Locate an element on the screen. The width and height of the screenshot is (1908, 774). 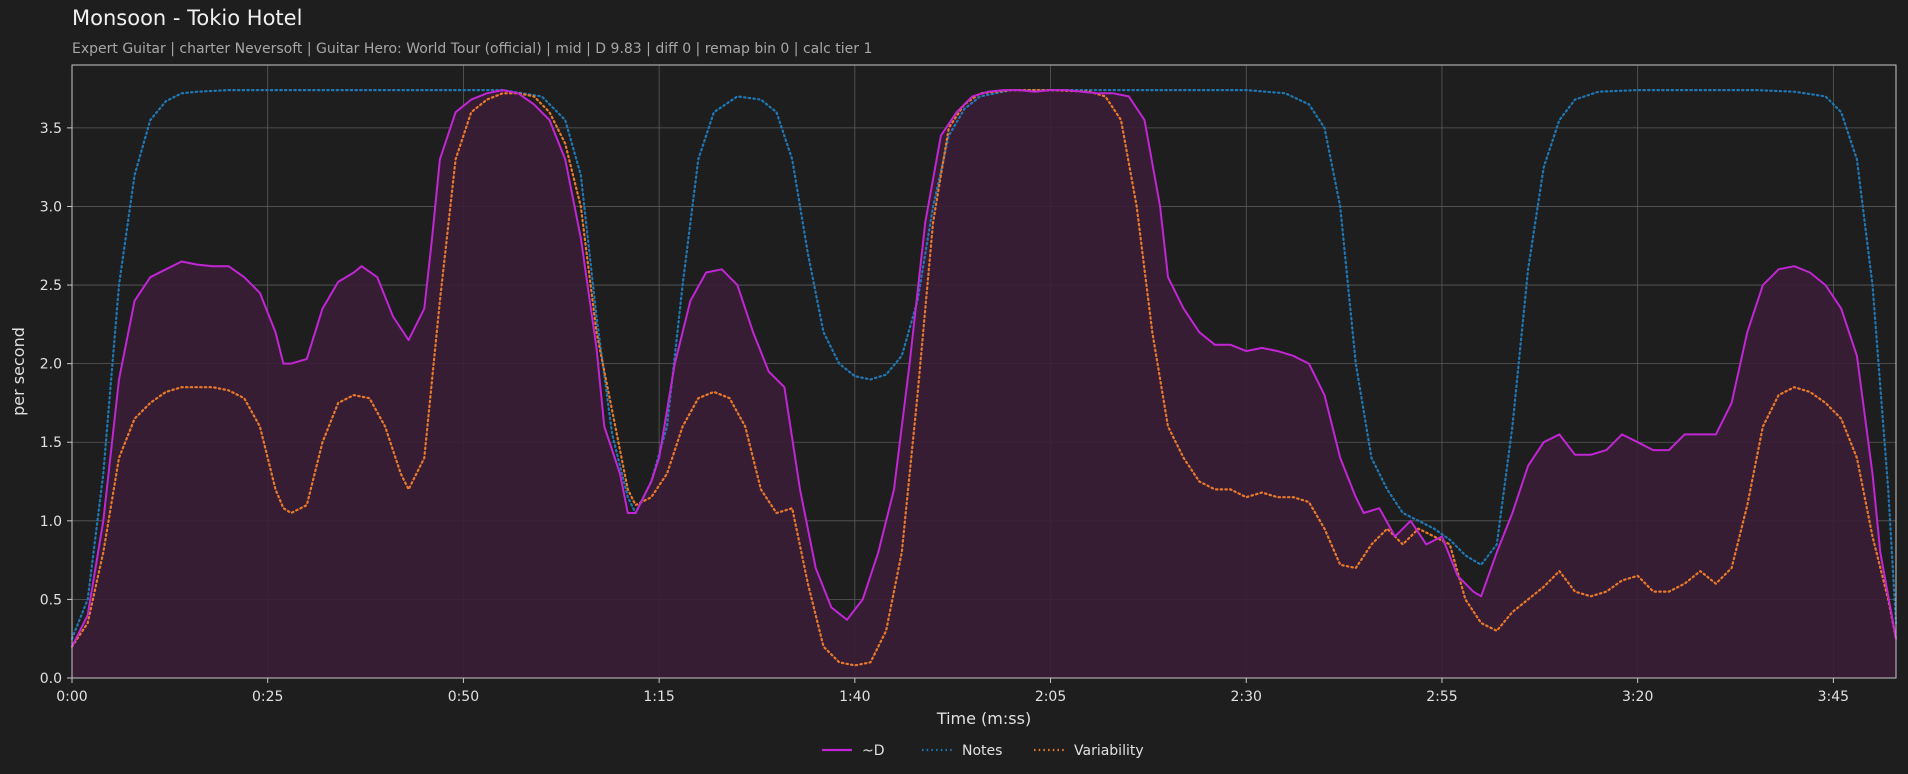
x-tick-label: 0:00 is located at coordinates (71, 697).